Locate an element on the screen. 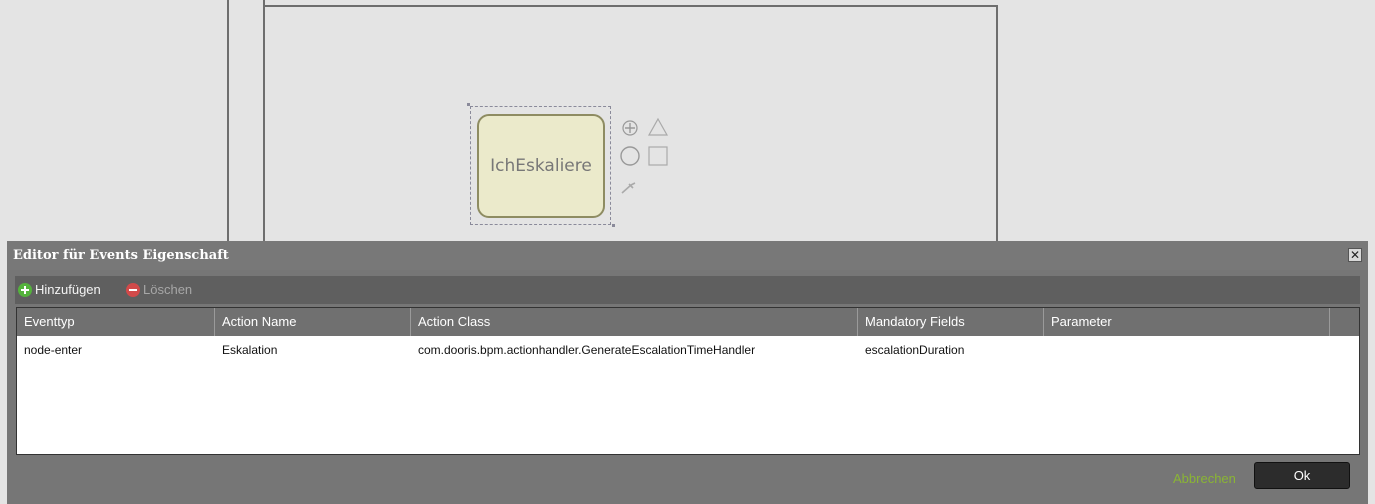  task-node: IchEskaliere is located at coordinates (541, 166).